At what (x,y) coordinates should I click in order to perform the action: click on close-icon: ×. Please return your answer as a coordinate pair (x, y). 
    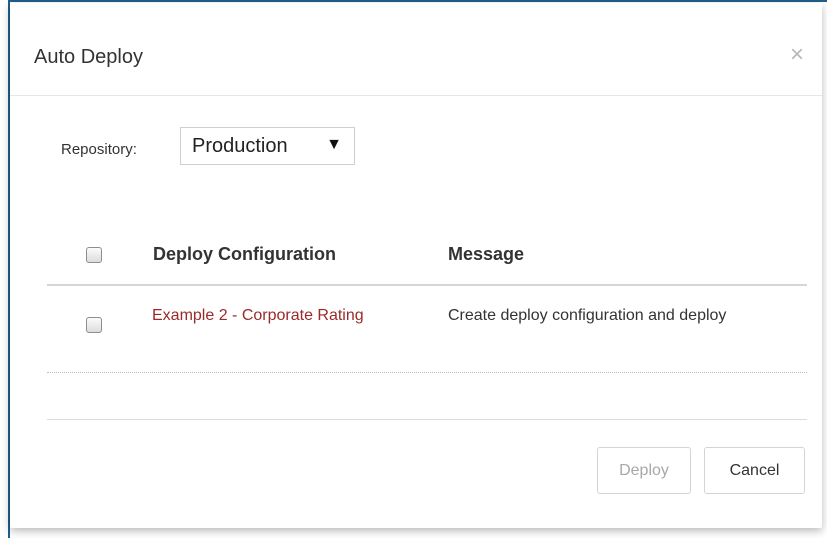
    Looking at the image, I should click on (797, 55).